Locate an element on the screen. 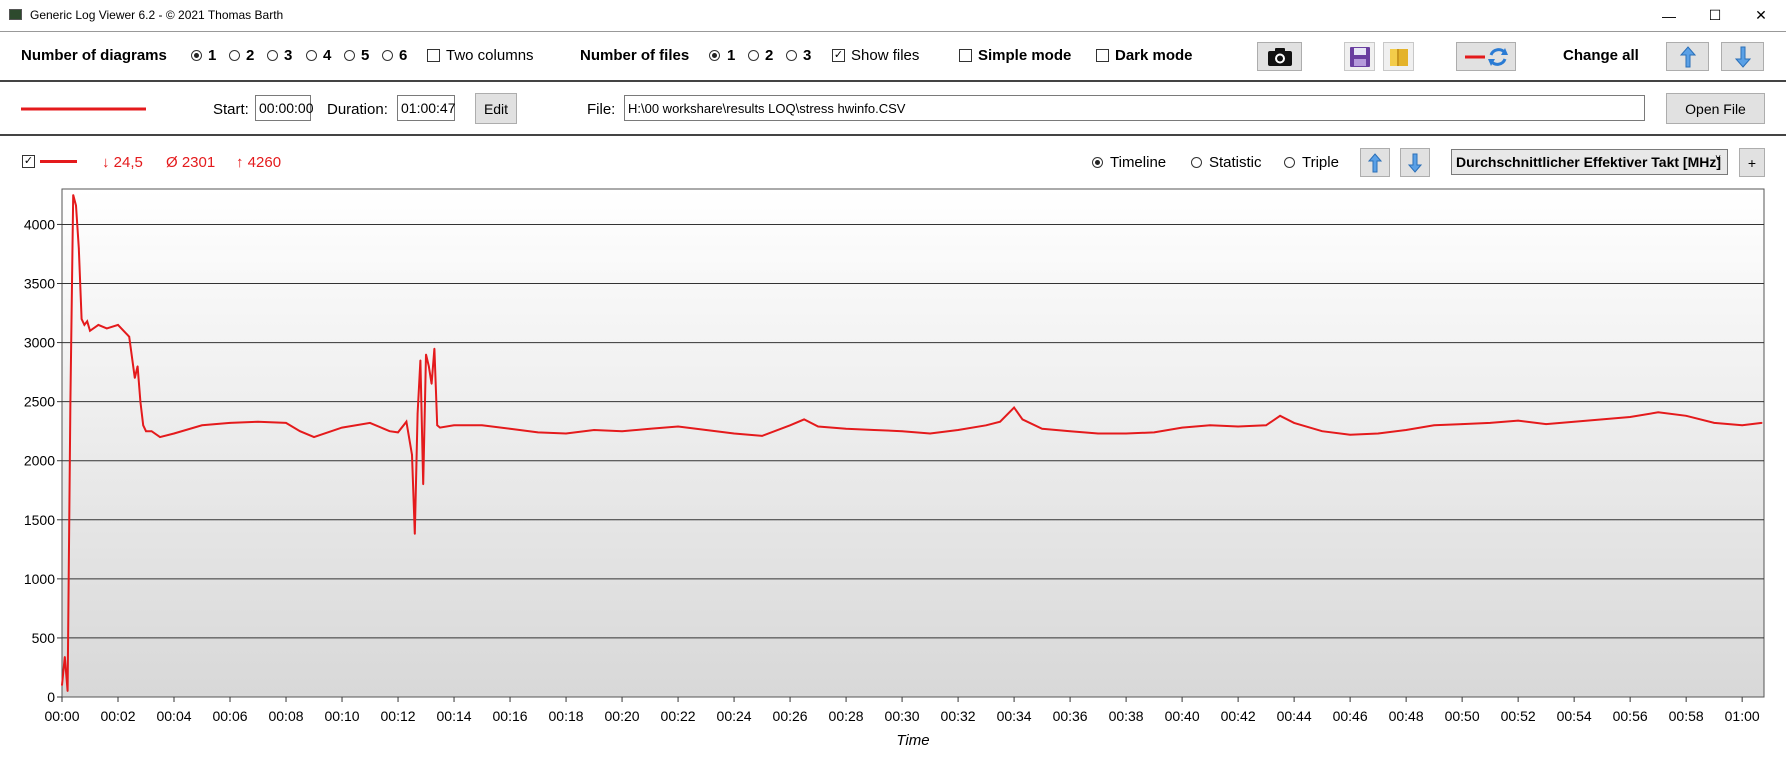 The width and height of the screenshot is (1786, 761). screenshot-button is located at coordinates (1279, 56).